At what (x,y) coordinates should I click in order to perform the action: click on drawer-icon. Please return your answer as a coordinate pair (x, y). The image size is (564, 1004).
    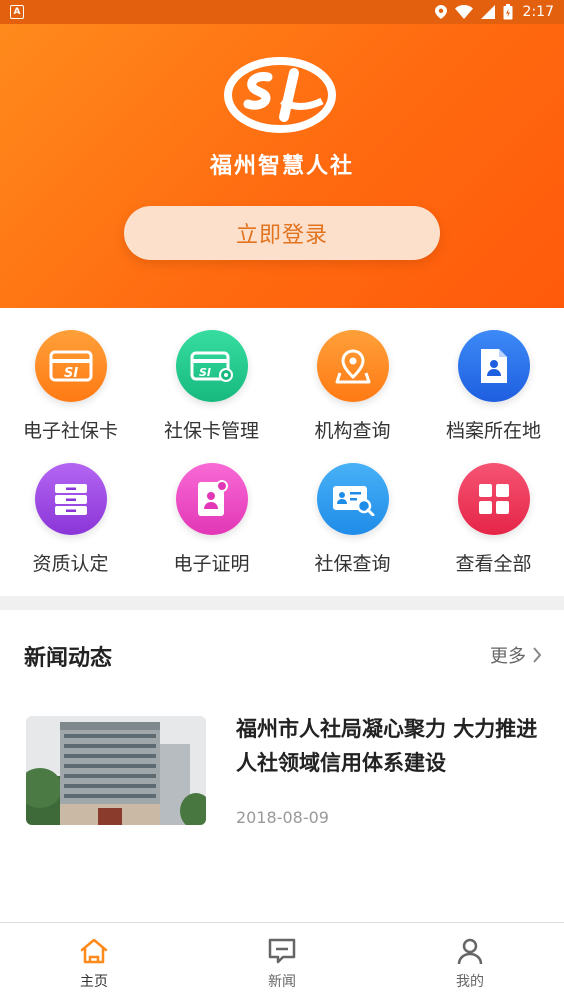
    Looking at the image, I should click on (70, 499).